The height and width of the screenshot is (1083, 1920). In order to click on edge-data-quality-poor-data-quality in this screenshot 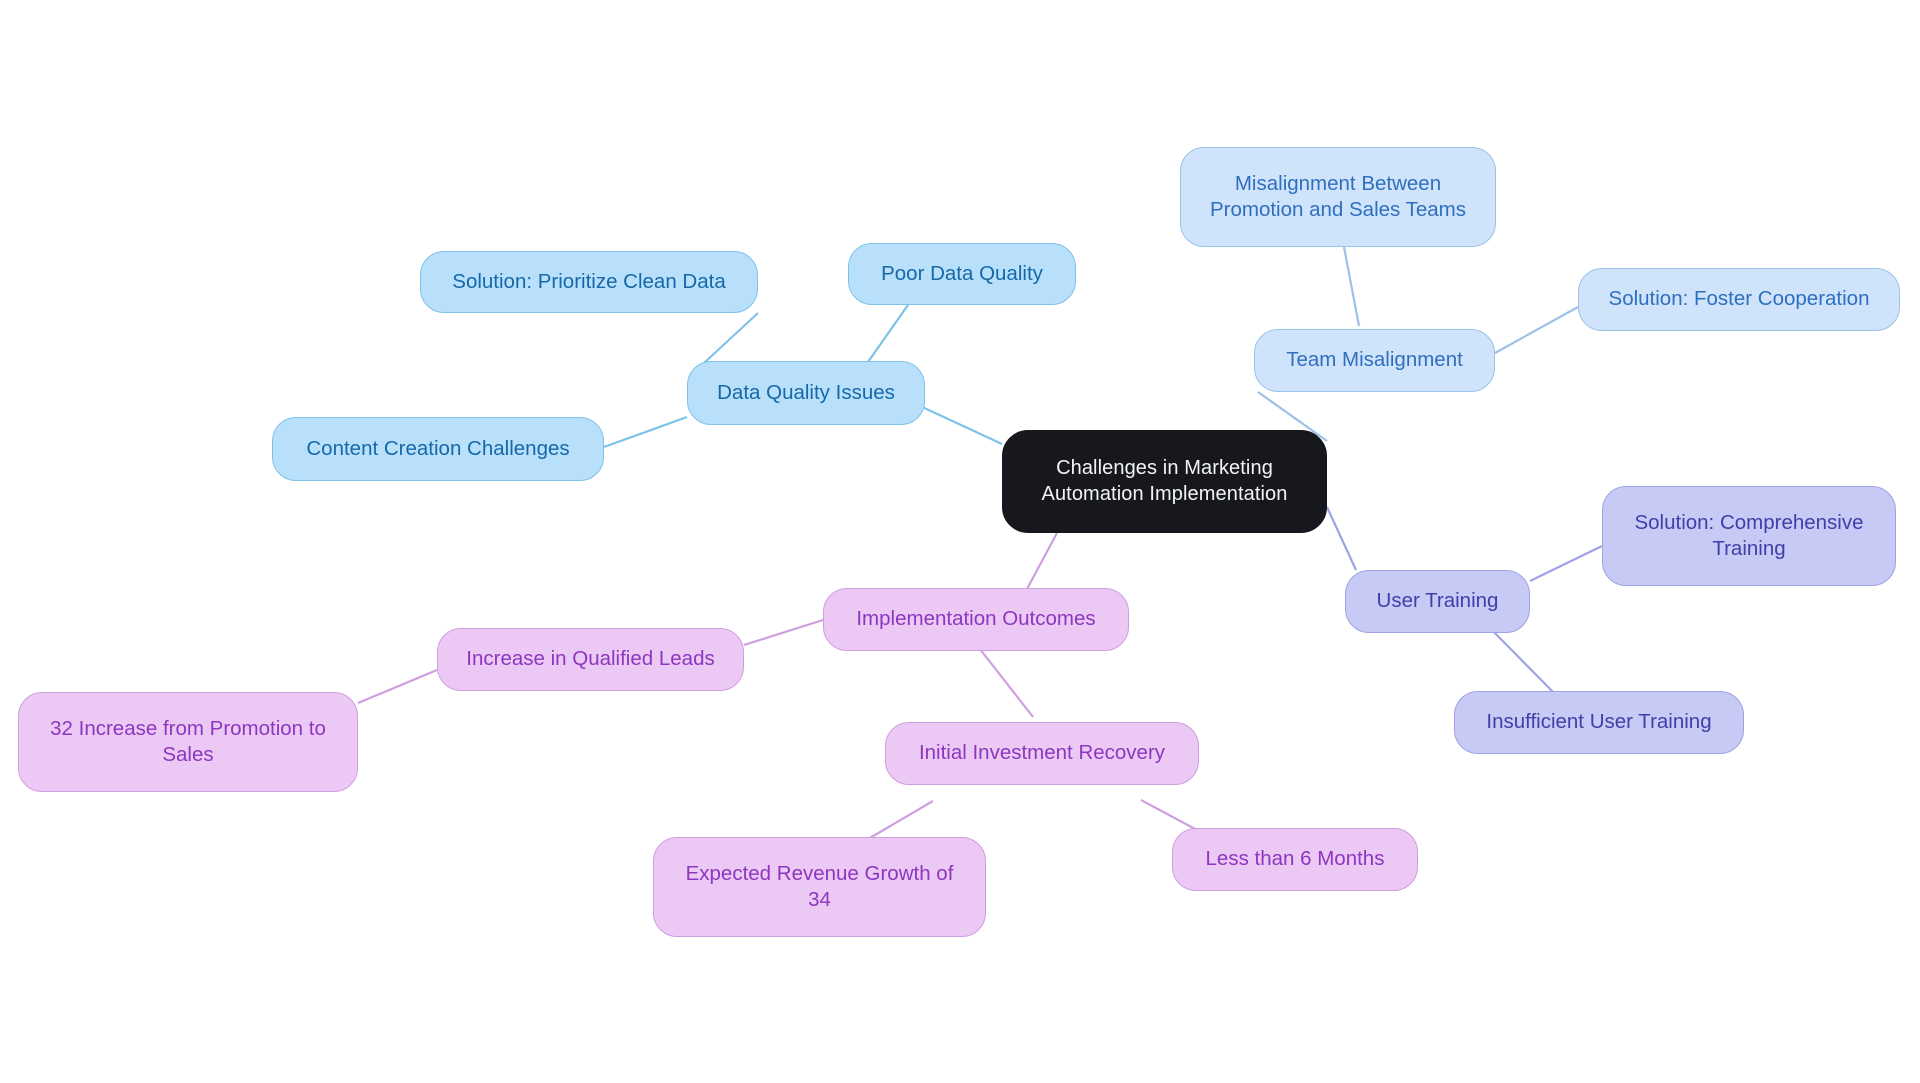, I will do `click(888, 333)`.